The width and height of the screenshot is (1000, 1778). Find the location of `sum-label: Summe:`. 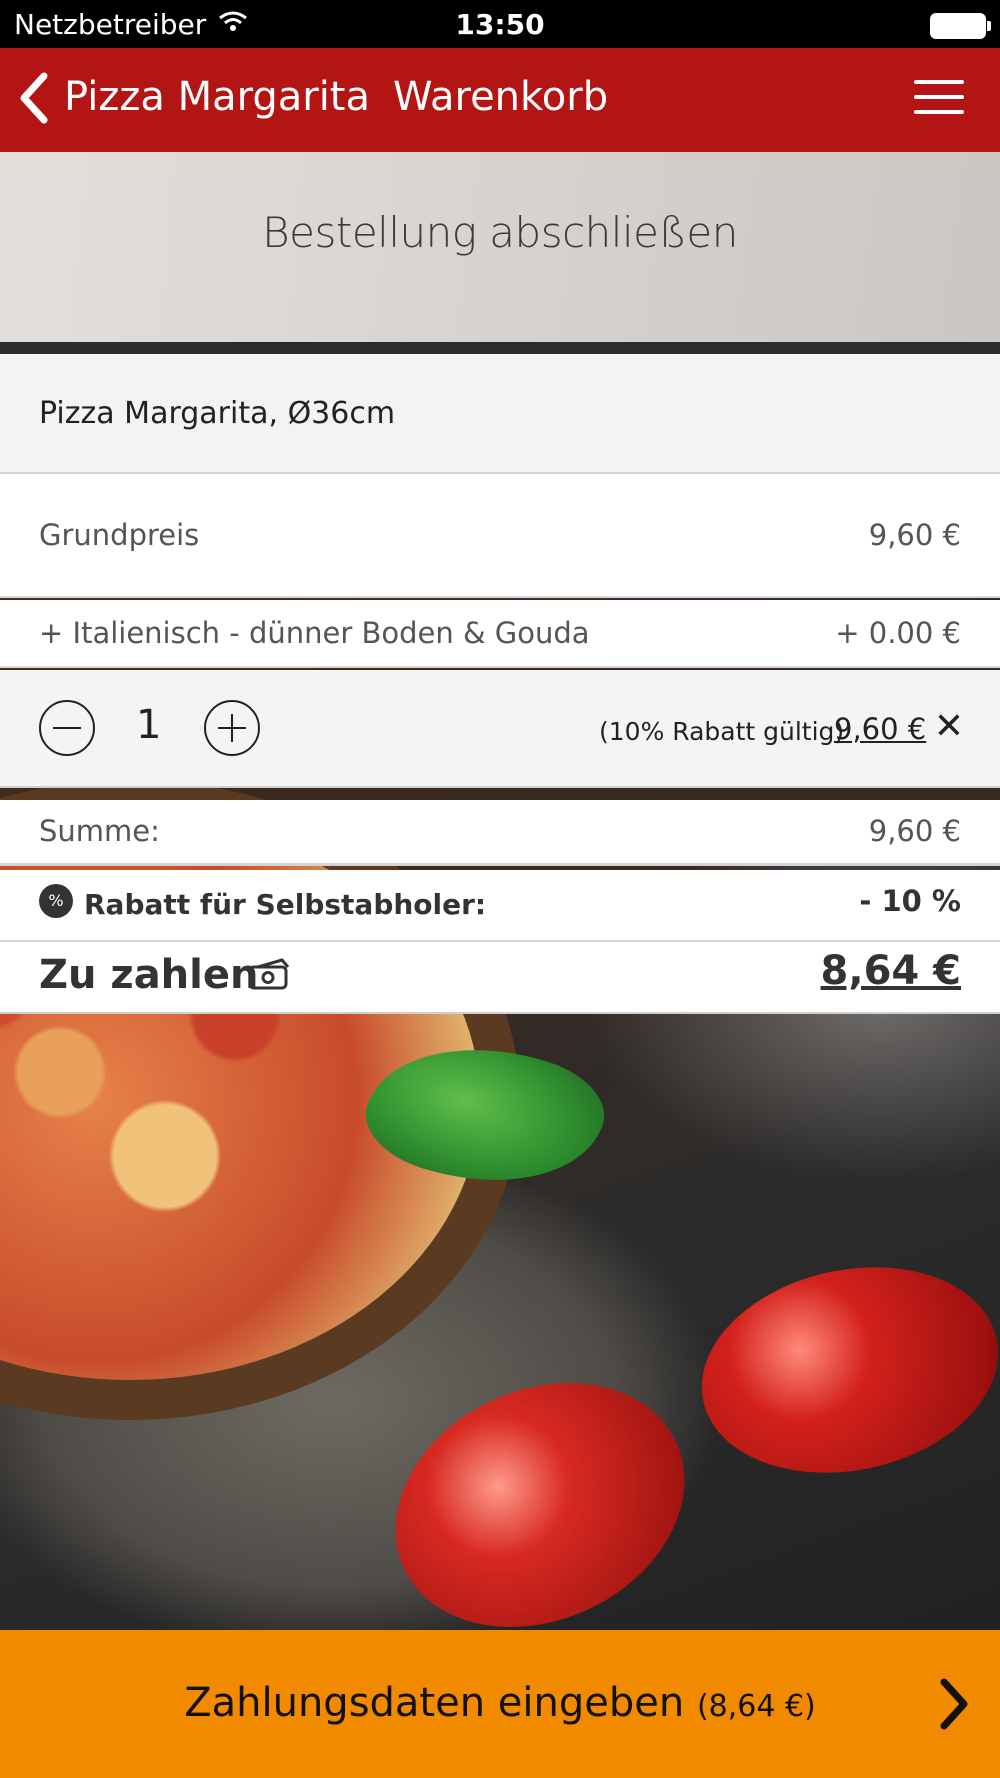

sum-label: Summe: is located at coordinates (99, 831).